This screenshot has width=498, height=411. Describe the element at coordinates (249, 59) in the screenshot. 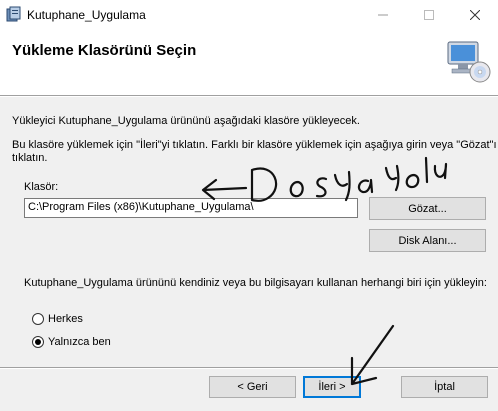

I see `wizard-header: Yükleme Klasörünü Seçin` at that location.